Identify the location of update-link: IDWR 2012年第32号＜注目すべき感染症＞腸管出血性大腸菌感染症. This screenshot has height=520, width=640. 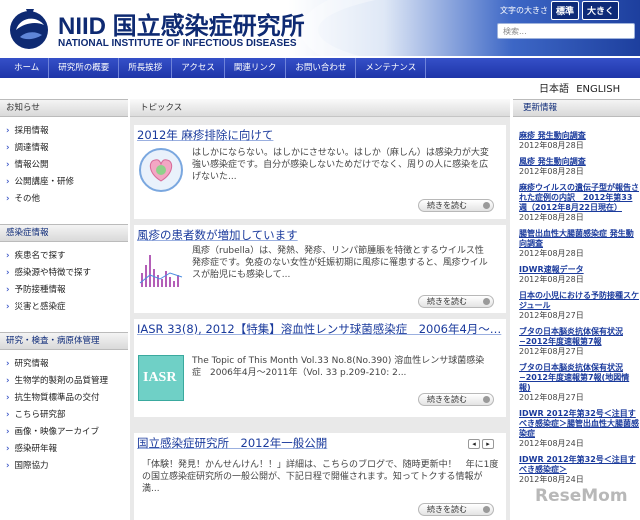
(579, 424).